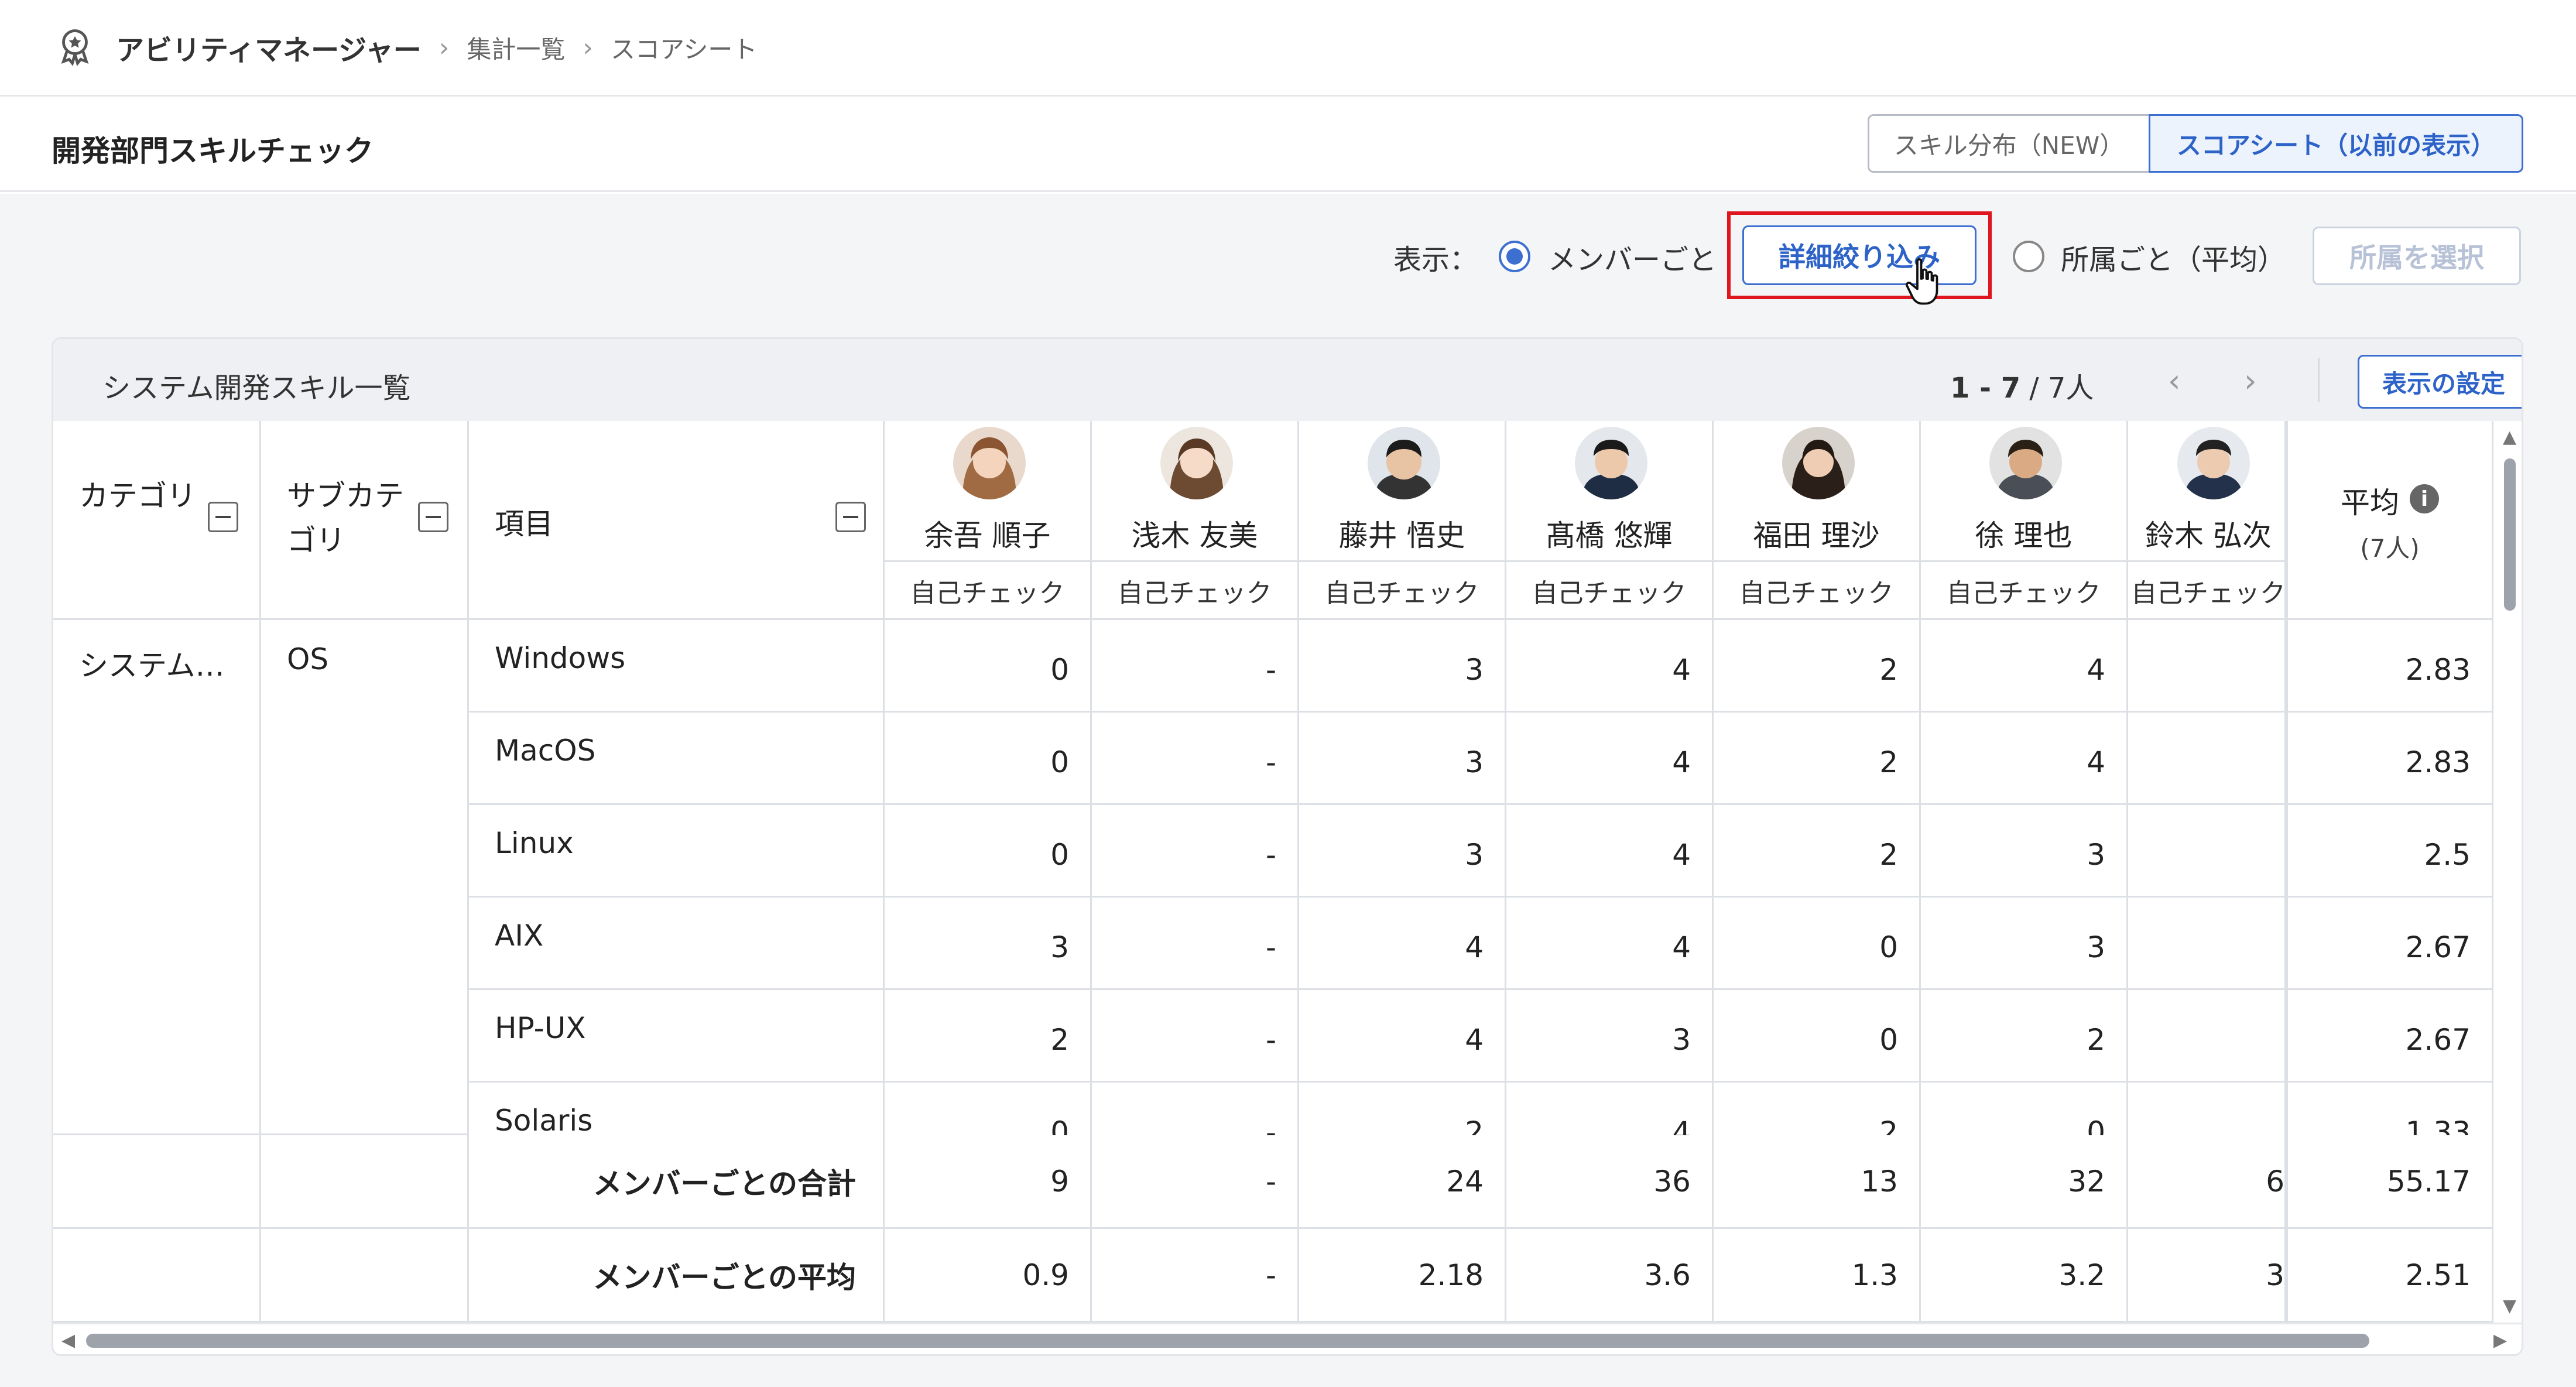  I want to click on vertical-scrollbar: ▲ ▼, so click(2509, 872).